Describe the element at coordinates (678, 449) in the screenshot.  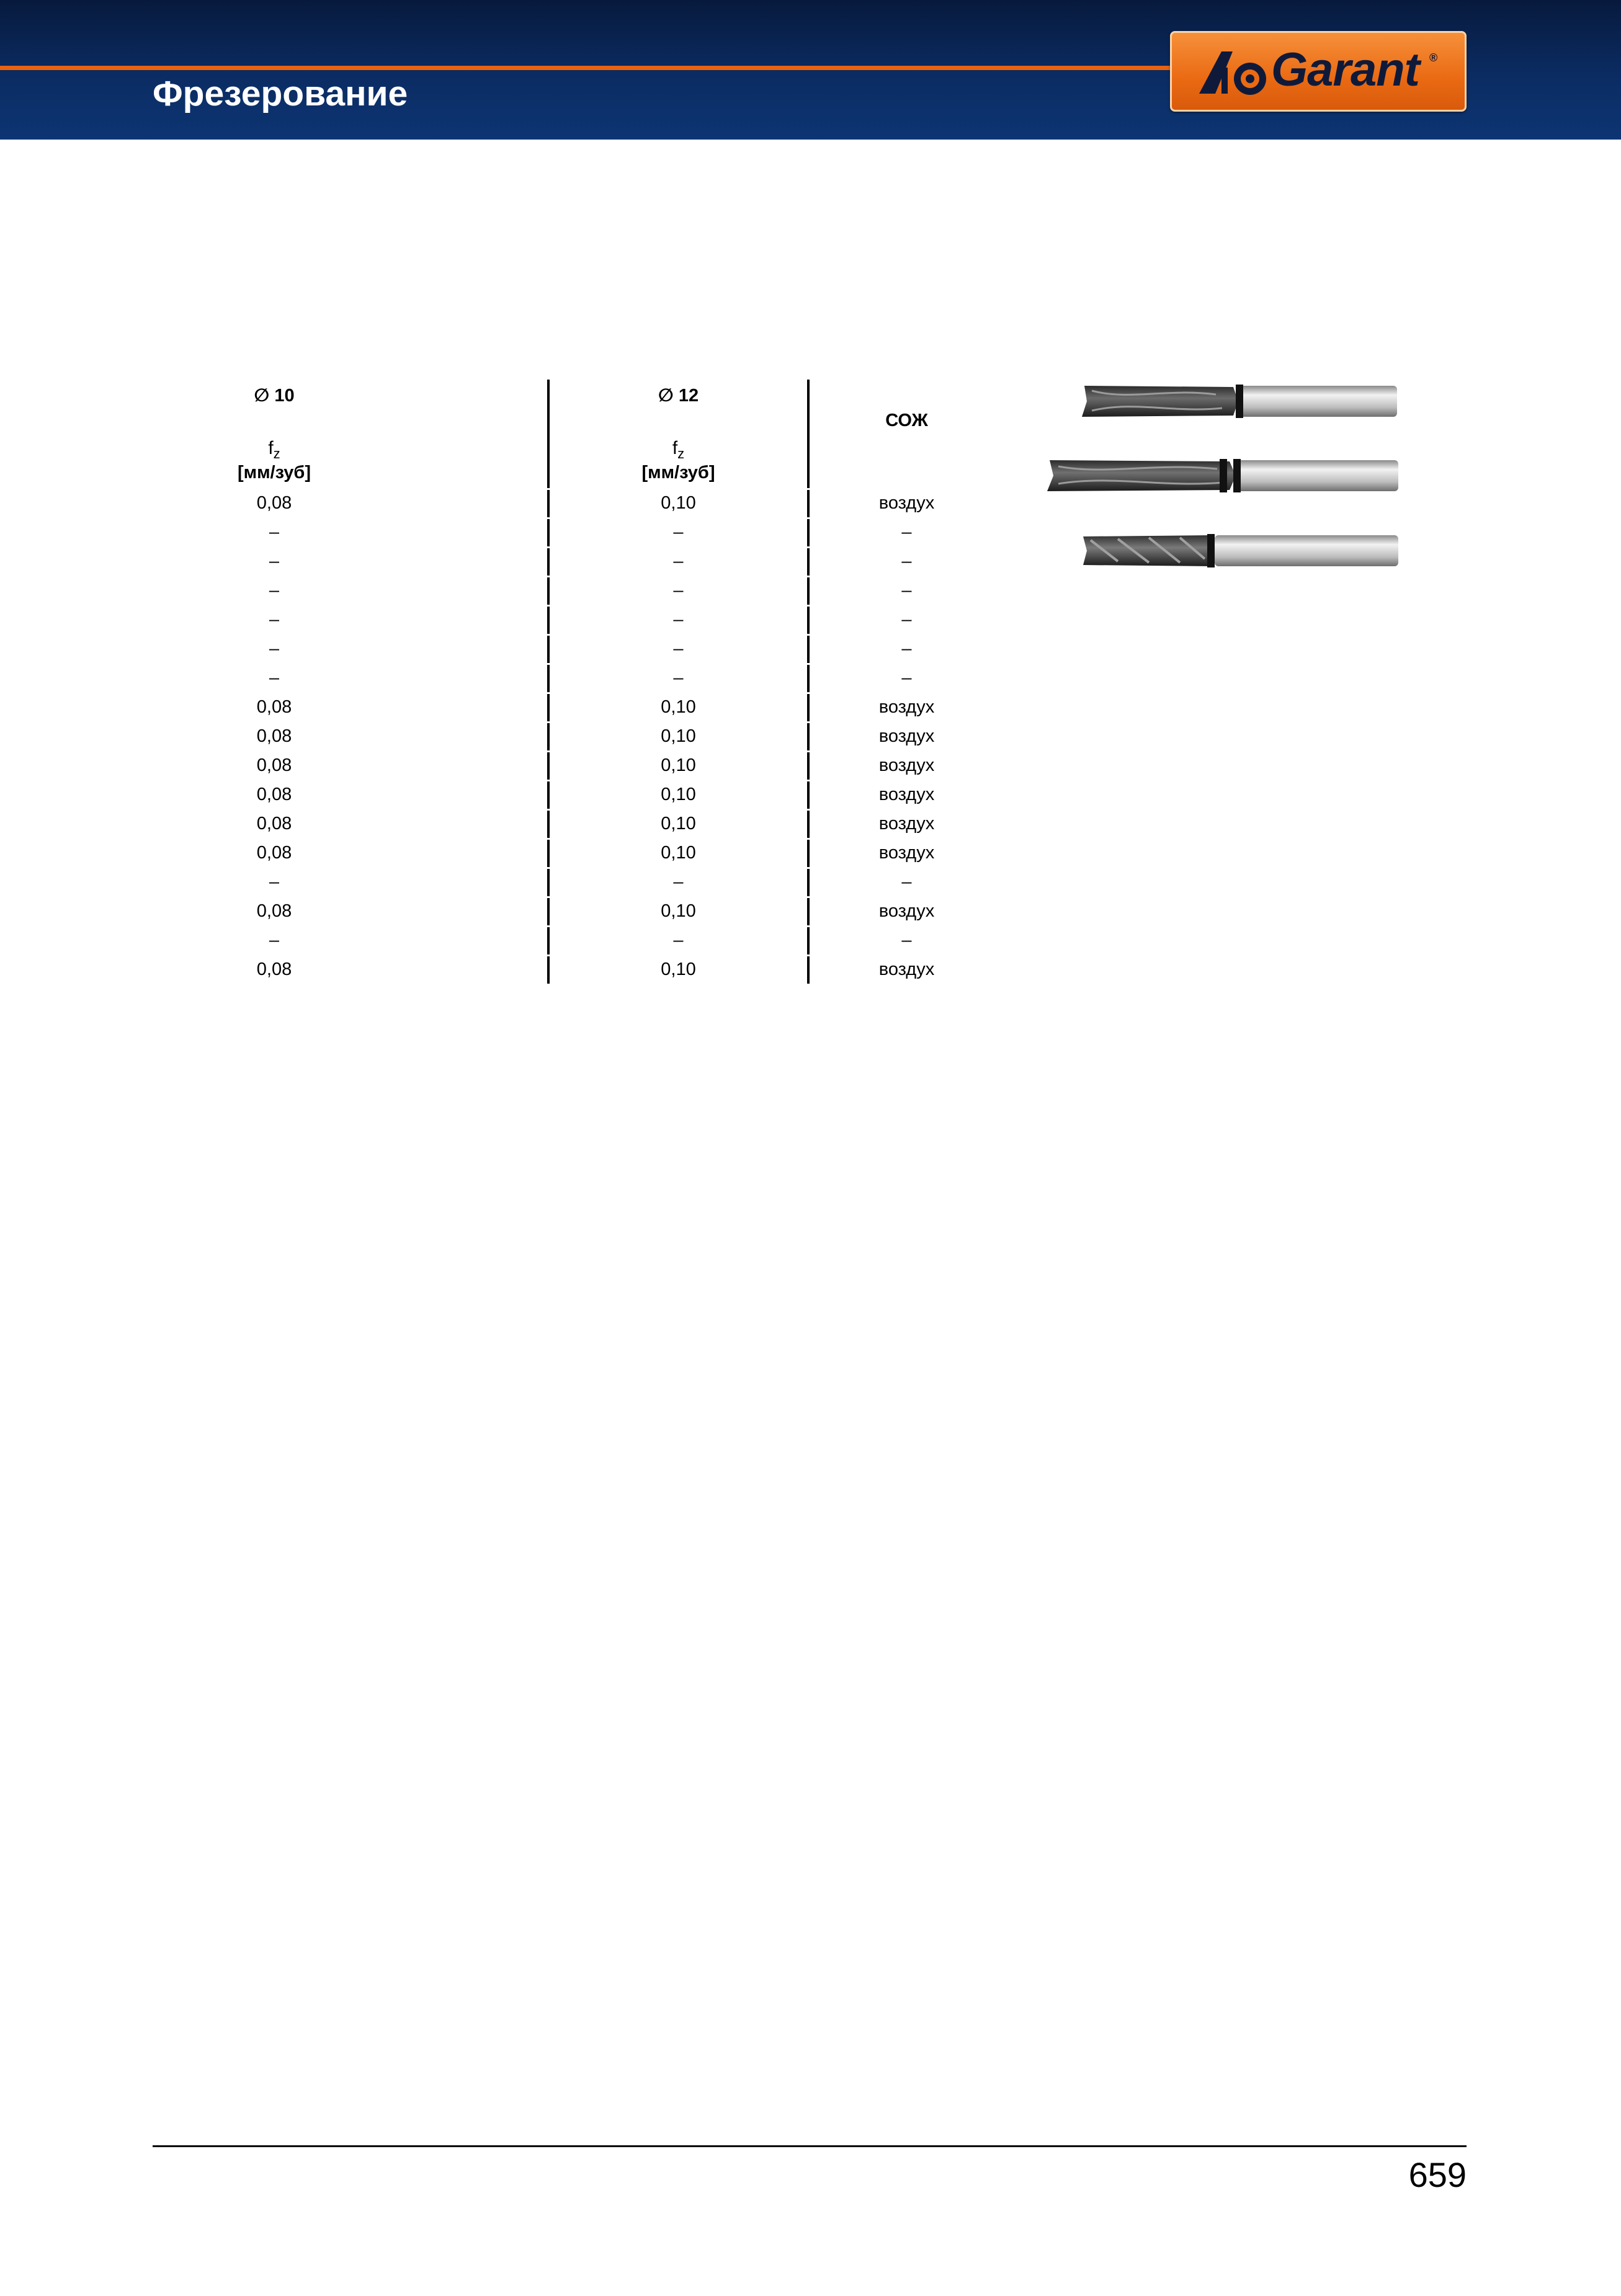
I see `feed-label: fz` at that location.